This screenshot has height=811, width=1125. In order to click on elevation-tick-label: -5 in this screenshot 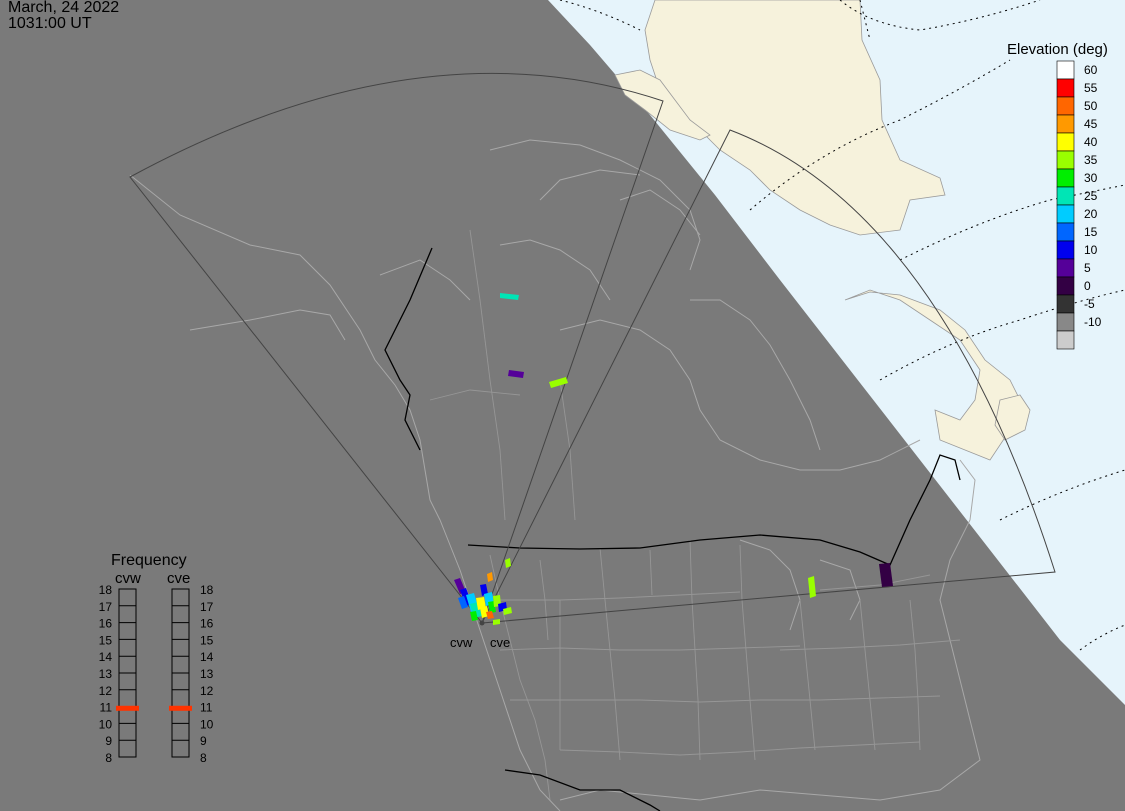, I will do `click(1089, 304)`.